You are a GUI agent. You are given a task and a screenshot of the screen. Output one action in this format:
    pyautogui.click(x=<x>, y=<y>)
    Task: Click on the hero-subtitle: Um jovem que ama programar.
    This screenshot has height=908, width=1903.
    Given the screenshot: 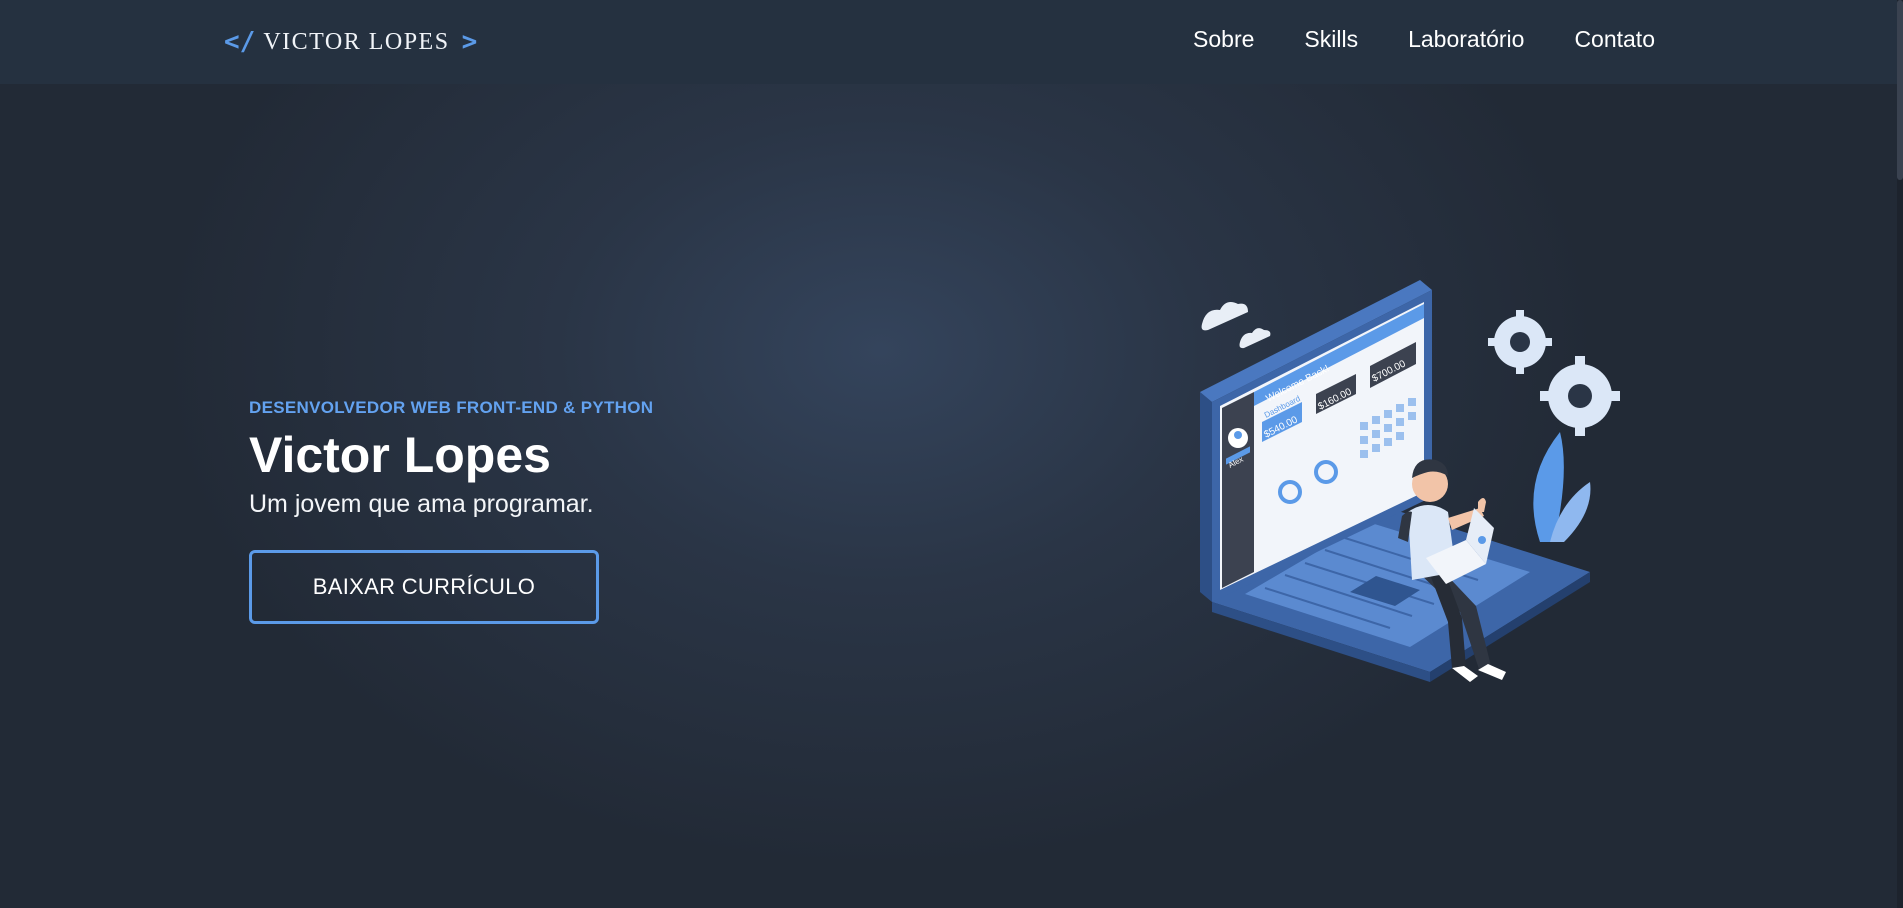 What is the action you would take?
    pyautogui.click(x=421, y=504)
    